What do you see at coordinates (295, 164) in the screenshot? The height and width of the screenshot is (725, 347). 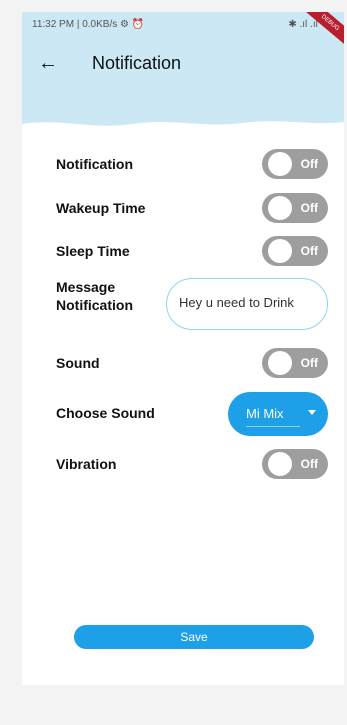 I see `notification-toggle: Off` at bounding box center [295, 164].